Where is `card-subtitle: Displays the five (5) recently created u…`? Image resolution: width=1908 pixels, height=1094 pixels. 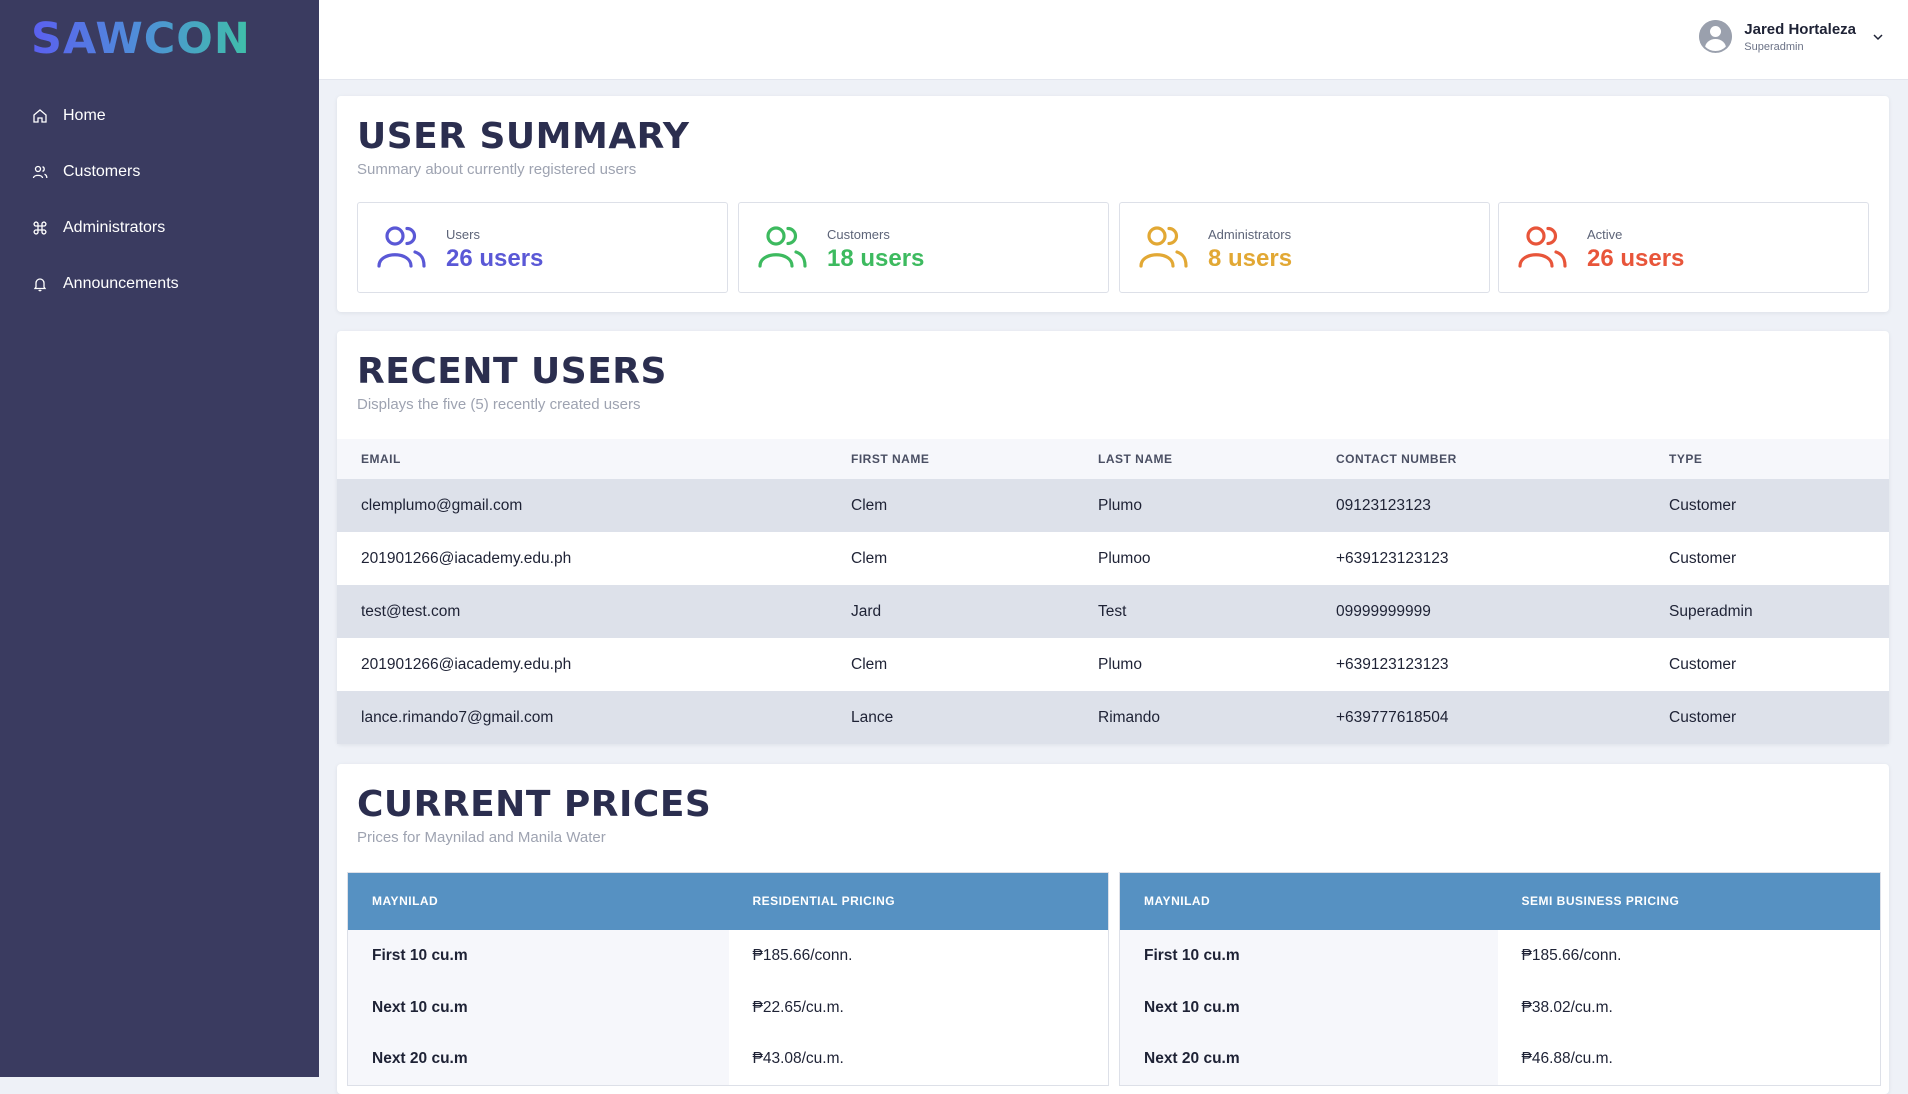
card-subtitle: Displays the five (5) recently created u… is located at coordinates (499, 404).